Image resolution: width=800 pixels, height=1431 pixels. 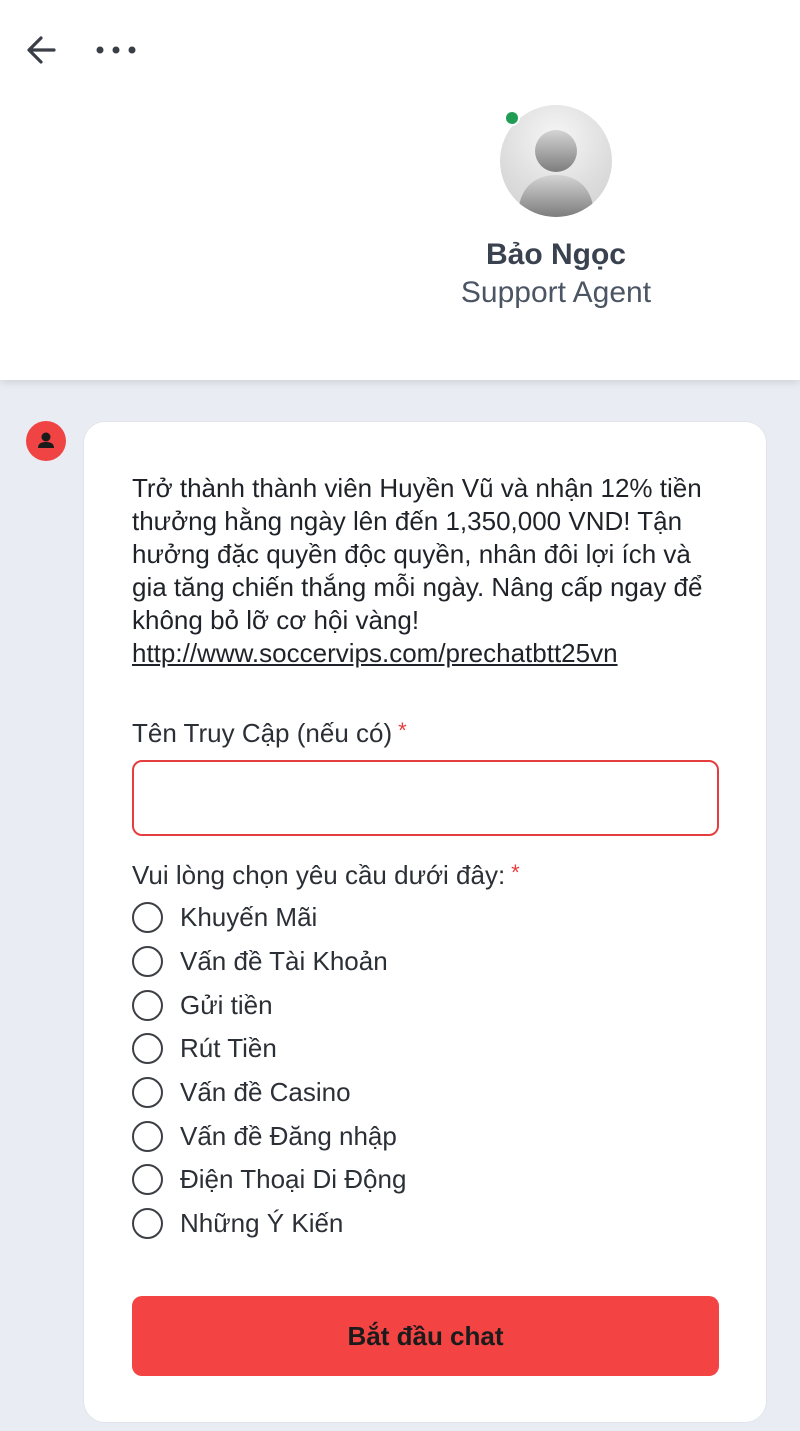 I want to click on option-y-kien: Những Ý Kiến, so click(x=412, y=1224).